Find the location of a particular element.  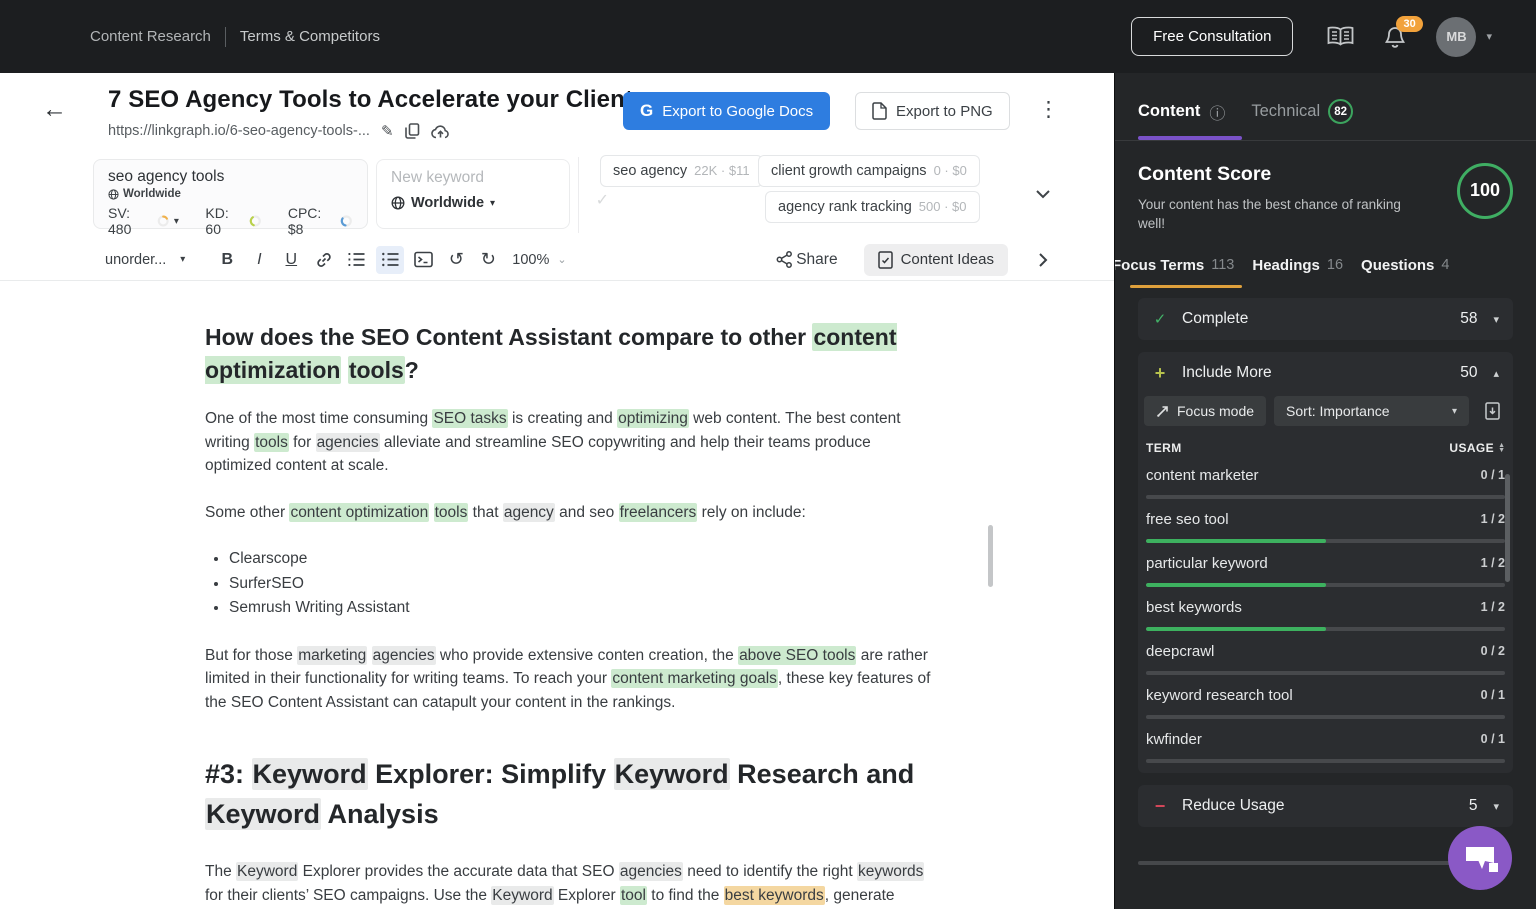

keyword-difficulty-stat: KD: 60 is located at coordinates (233, 221).